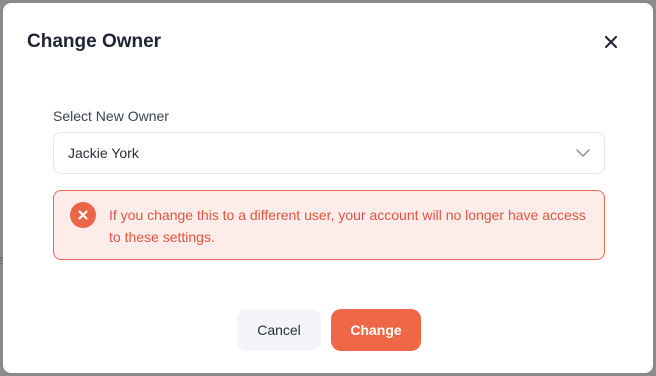 This screenshot has height=376, width=656. Describe the element at coordinates (103, 153) in the screenshot. I see `owner-select-value: Jackie York` at that location.